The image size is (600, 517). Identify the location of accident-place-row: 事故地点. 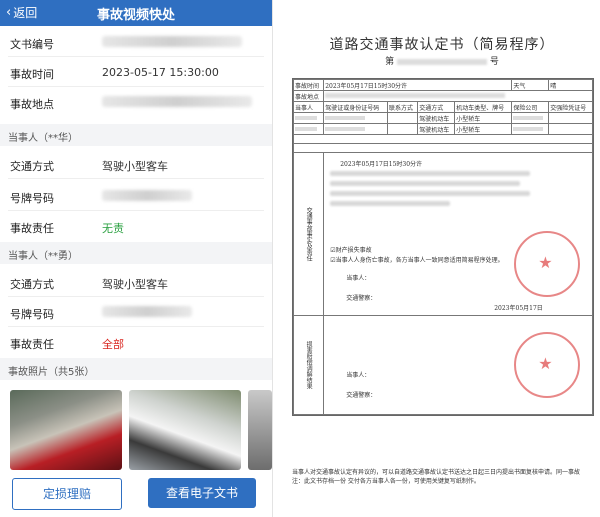
(136, 106).